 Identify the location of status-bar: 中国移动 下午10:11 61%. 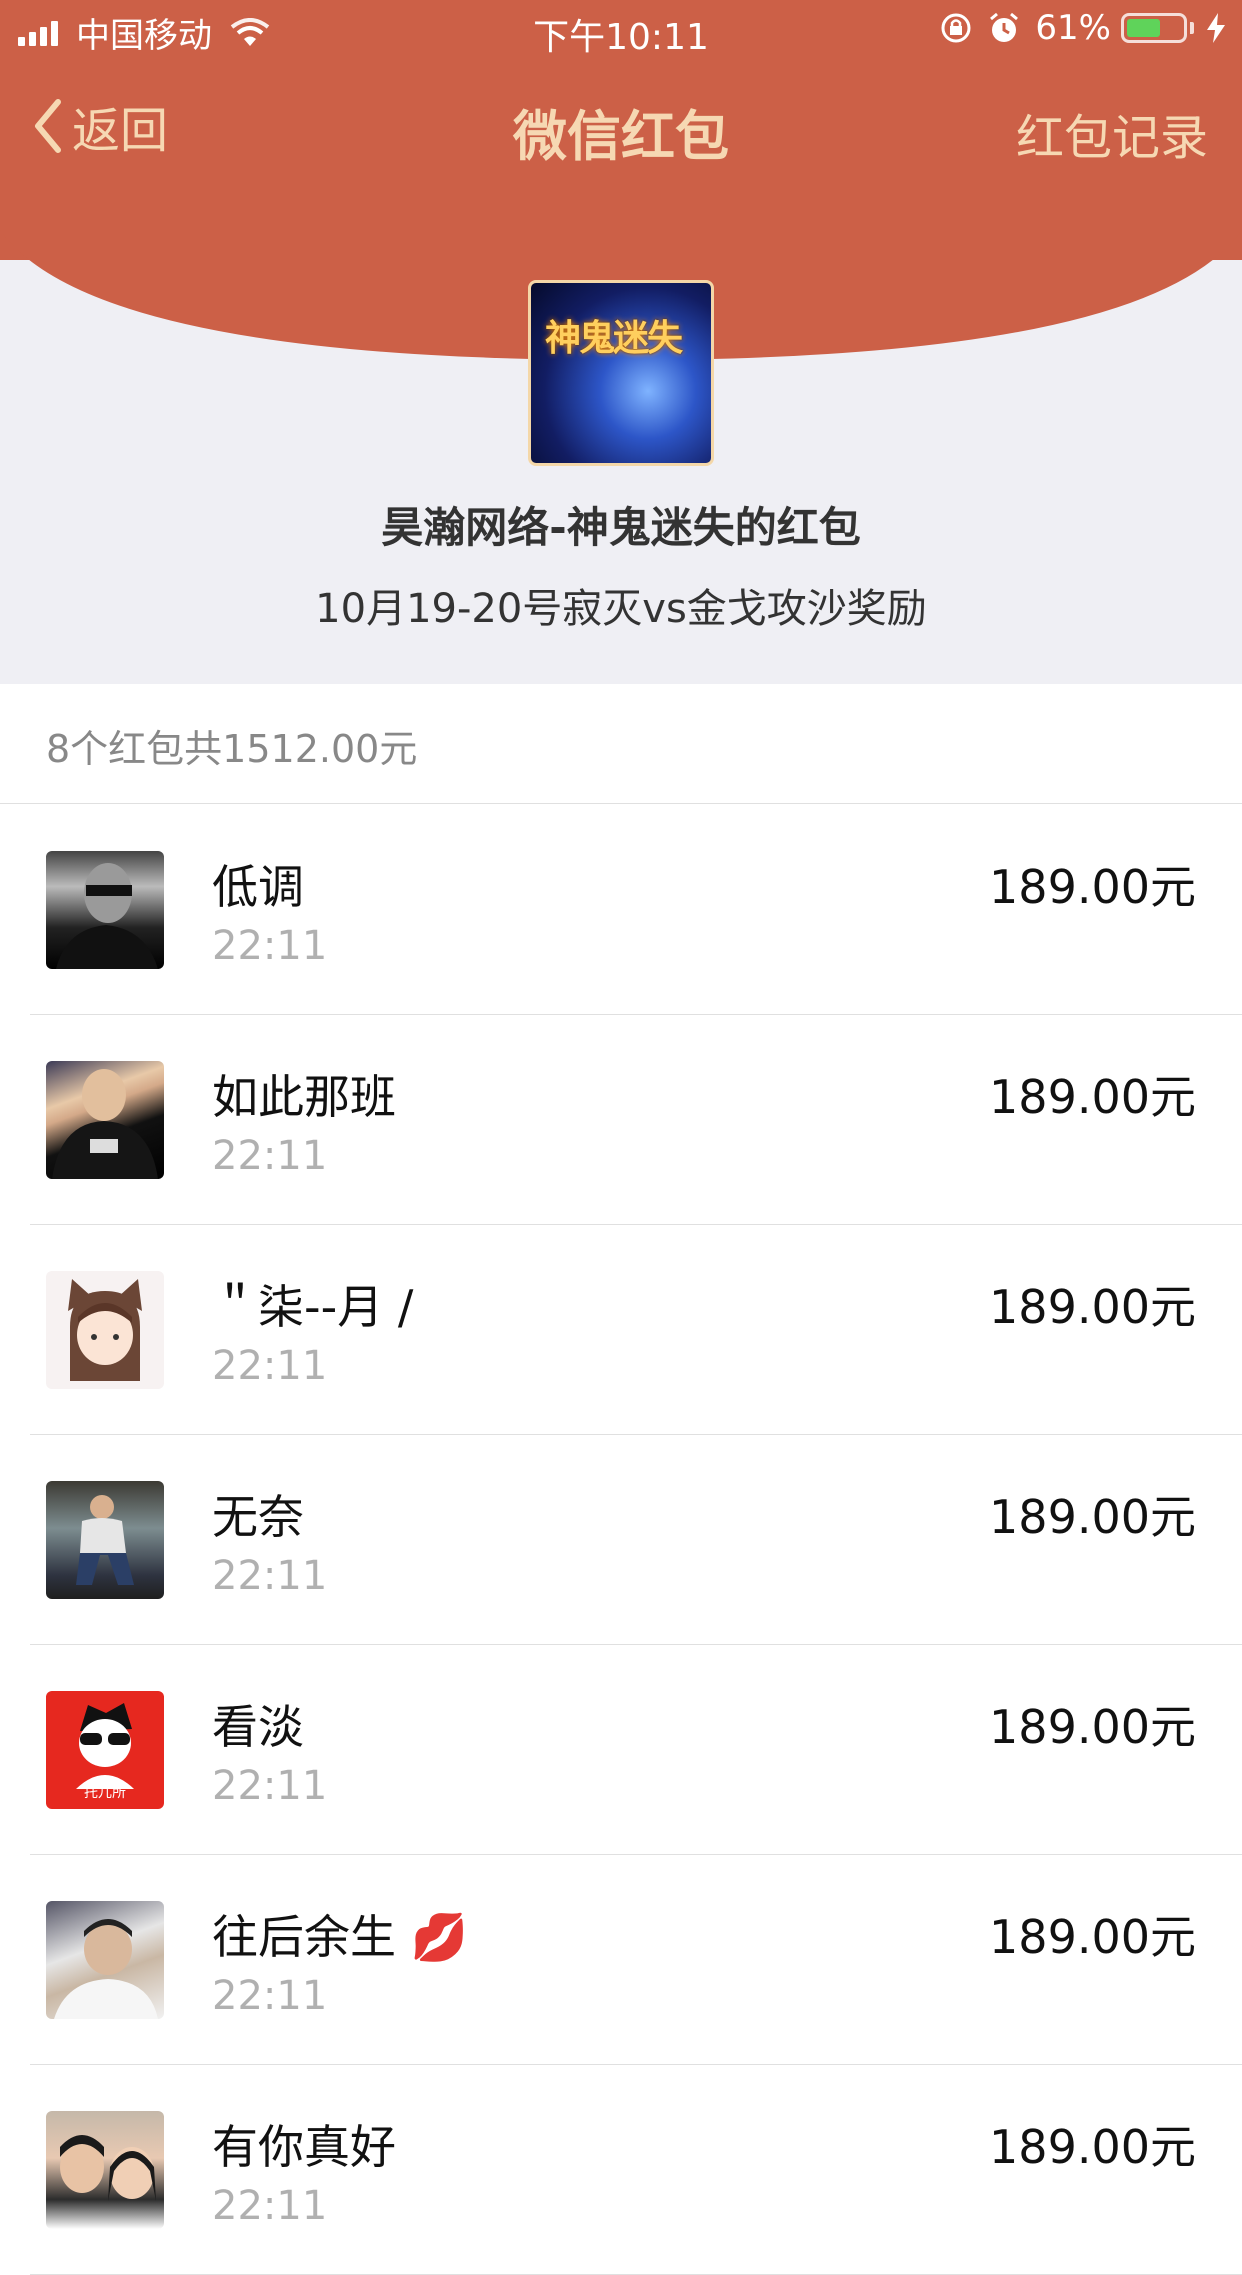
(621, 31).